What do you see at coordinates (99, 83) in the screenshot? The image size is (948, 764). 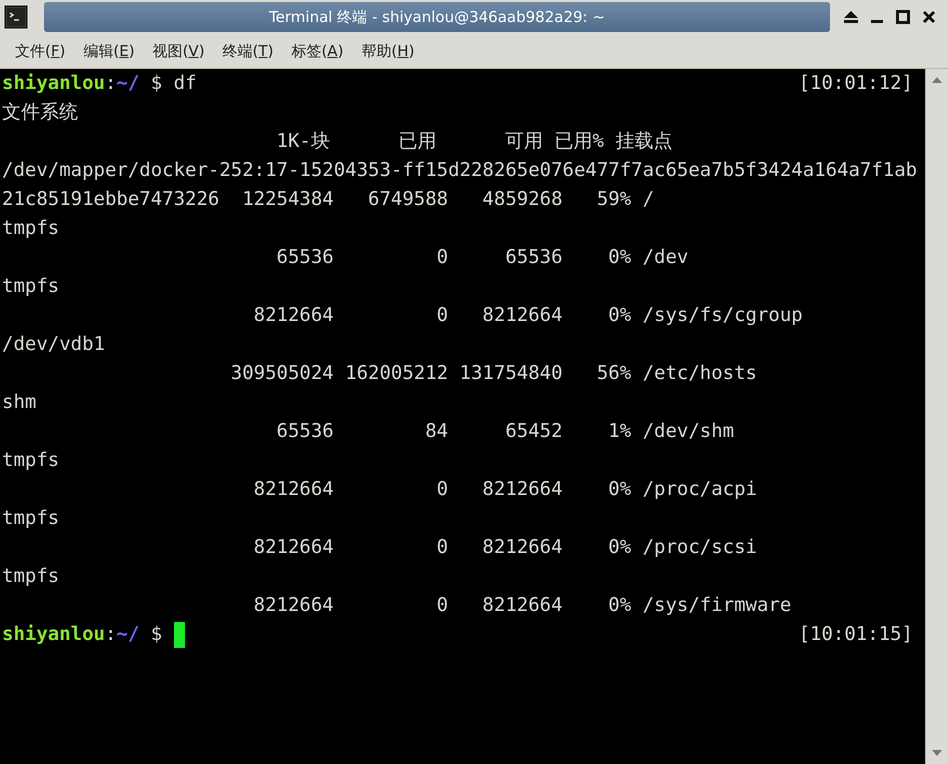 I see `prompt-line: shiyanlou:~/ $ df` at bounding box center [99, 83].